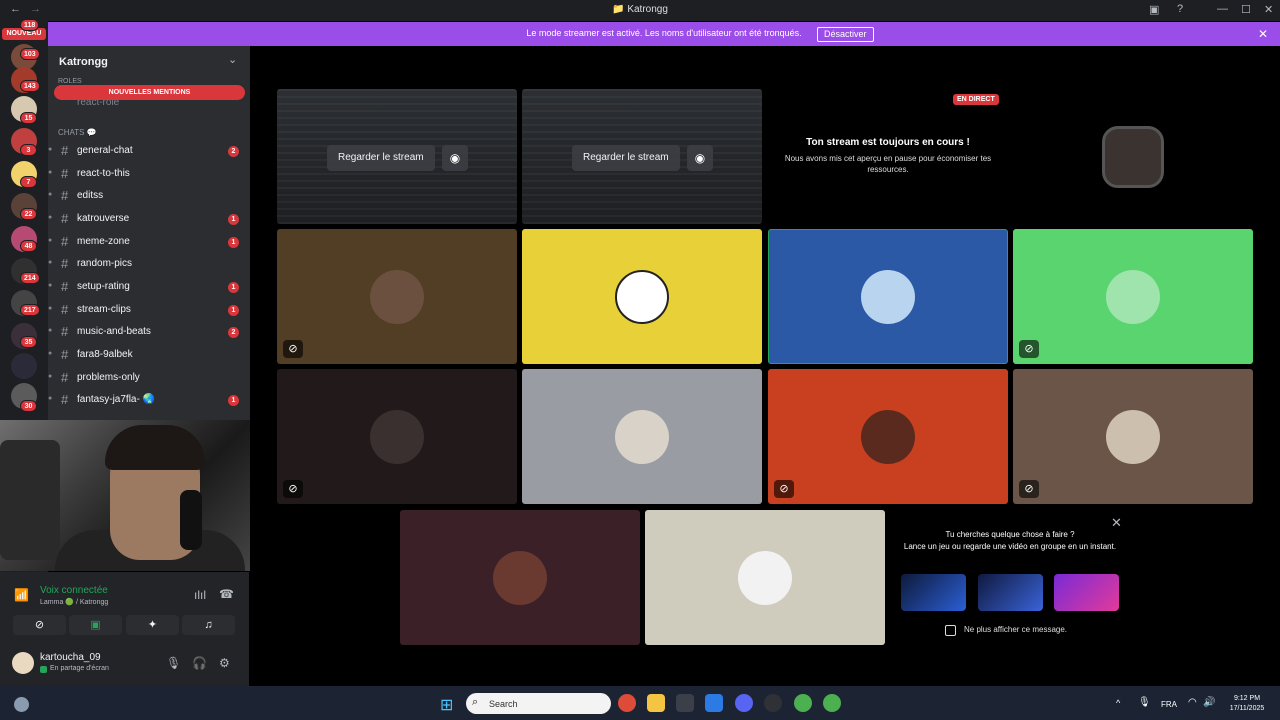 Image resolution: width=1280 pixels, height=720 pixels. What do you see at coordinates (200, 595) in the screenshot?
I see `soundboard-icon: ılıl` at bounding box center [200, 595].